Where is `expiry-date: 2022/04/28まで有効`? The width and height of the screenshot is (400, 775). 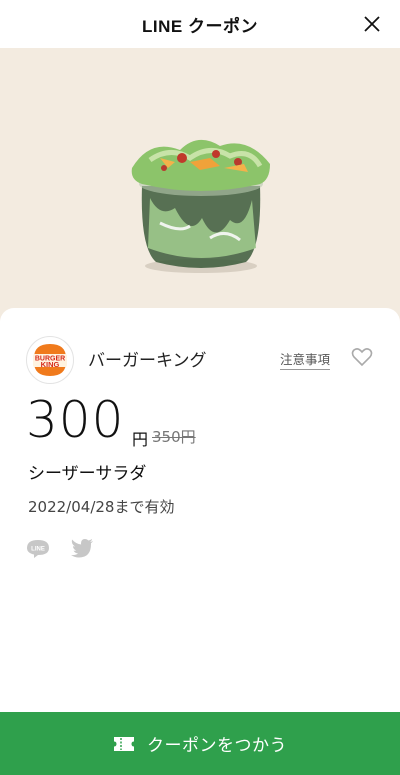
expiry-date: 2022/04/28まで有効 is located at coordinates (101, 507).